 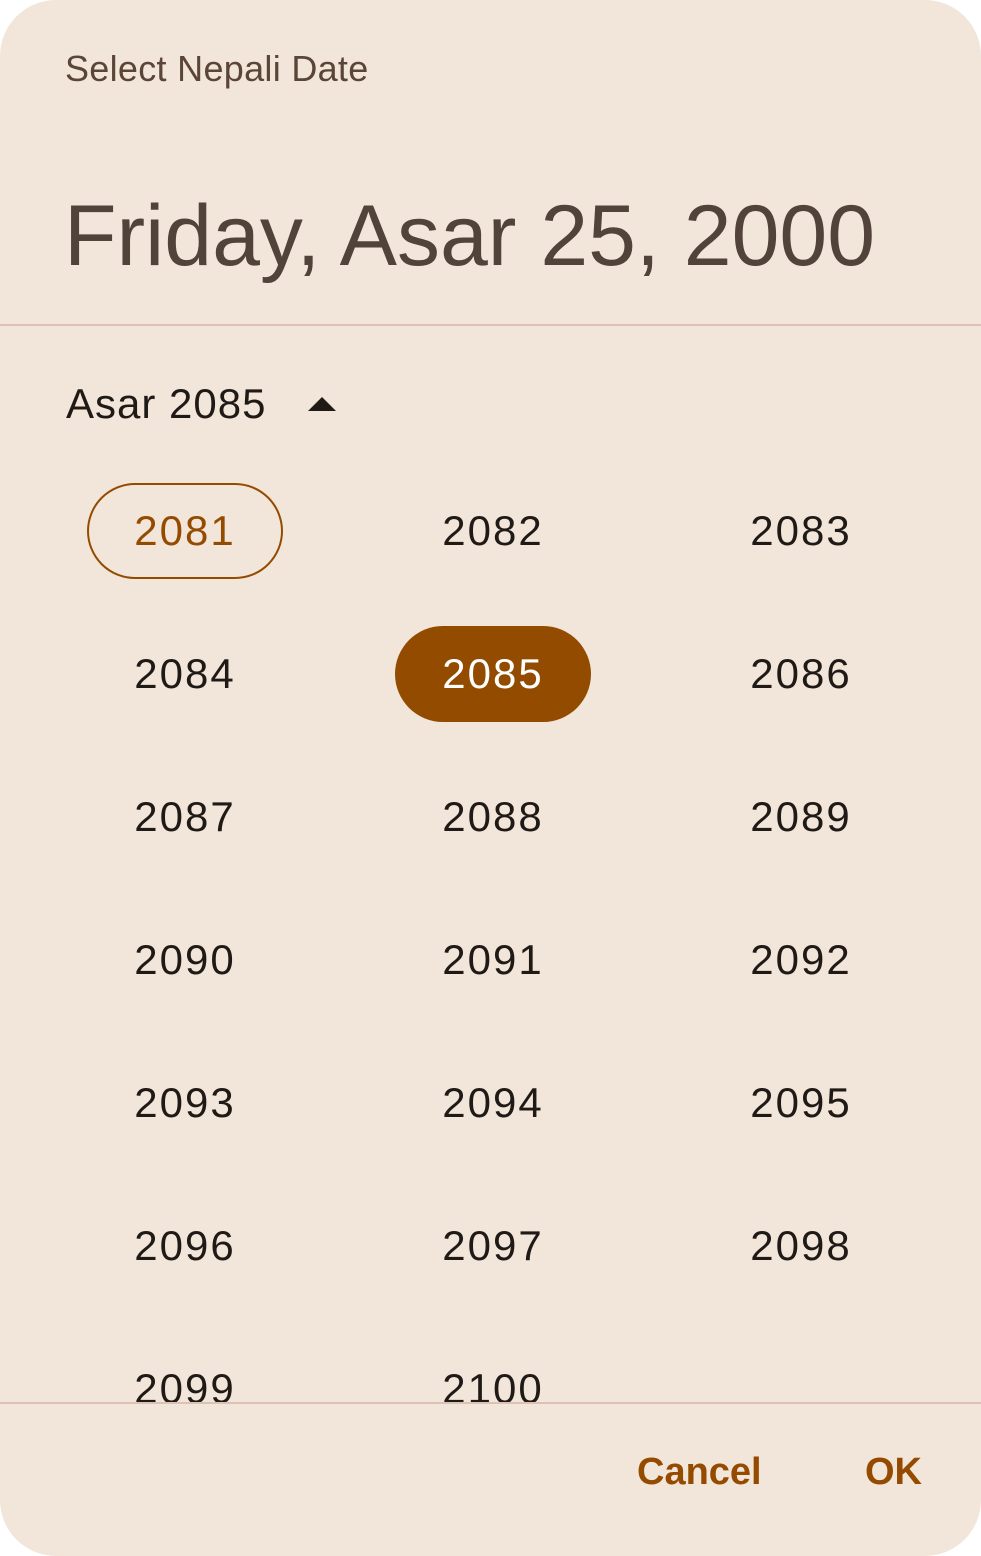 What do you see at coordinates (490, 1403) in the screenshot?
I see `actions-divider` at bounding box center [490, 1403].